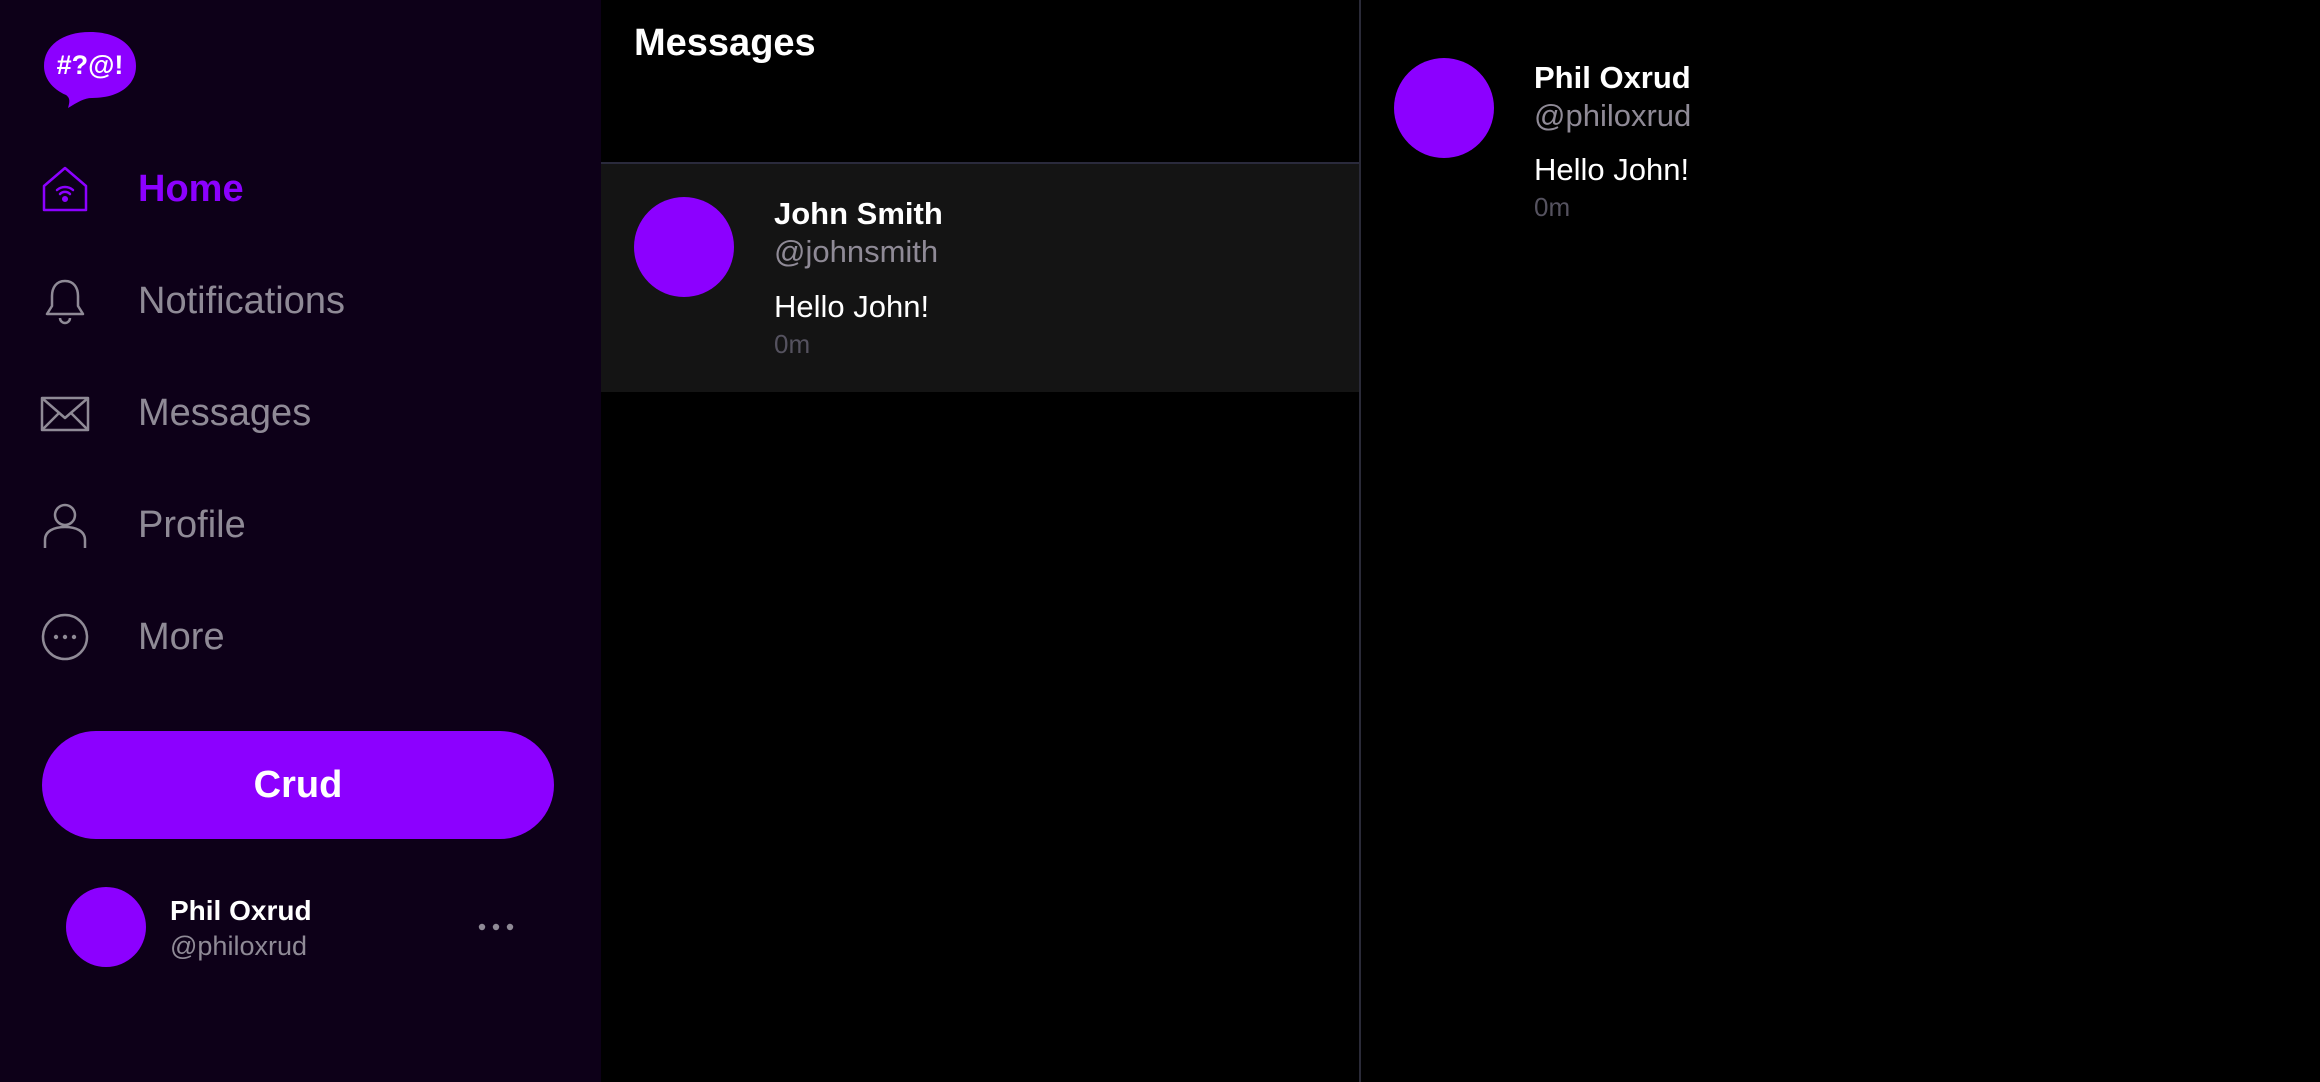  Describe the element at coordinates (65, 301) in the screenshot. I see `bell-icon` at that location.